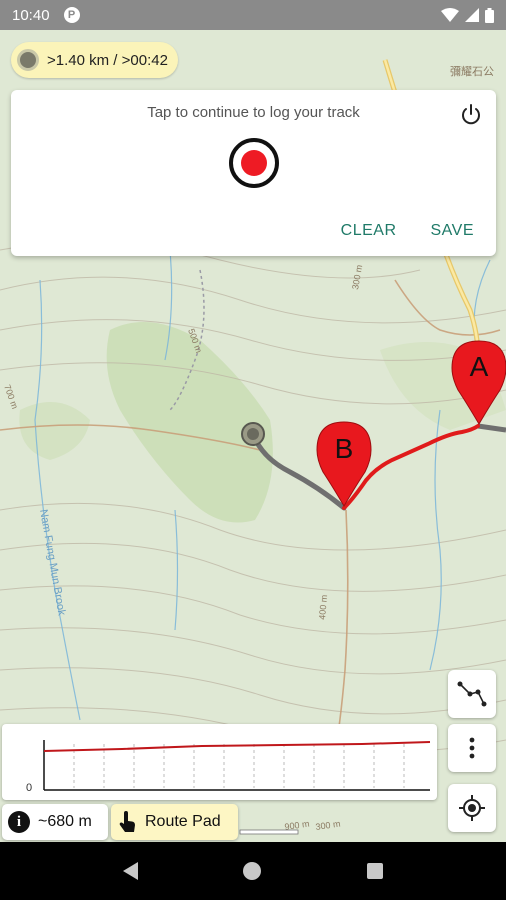 The image size is (506, 900). What do you see at coordinates (28, 60) in the screenshot?
I see `position-dot-icon` at bounding box center [28, 60].